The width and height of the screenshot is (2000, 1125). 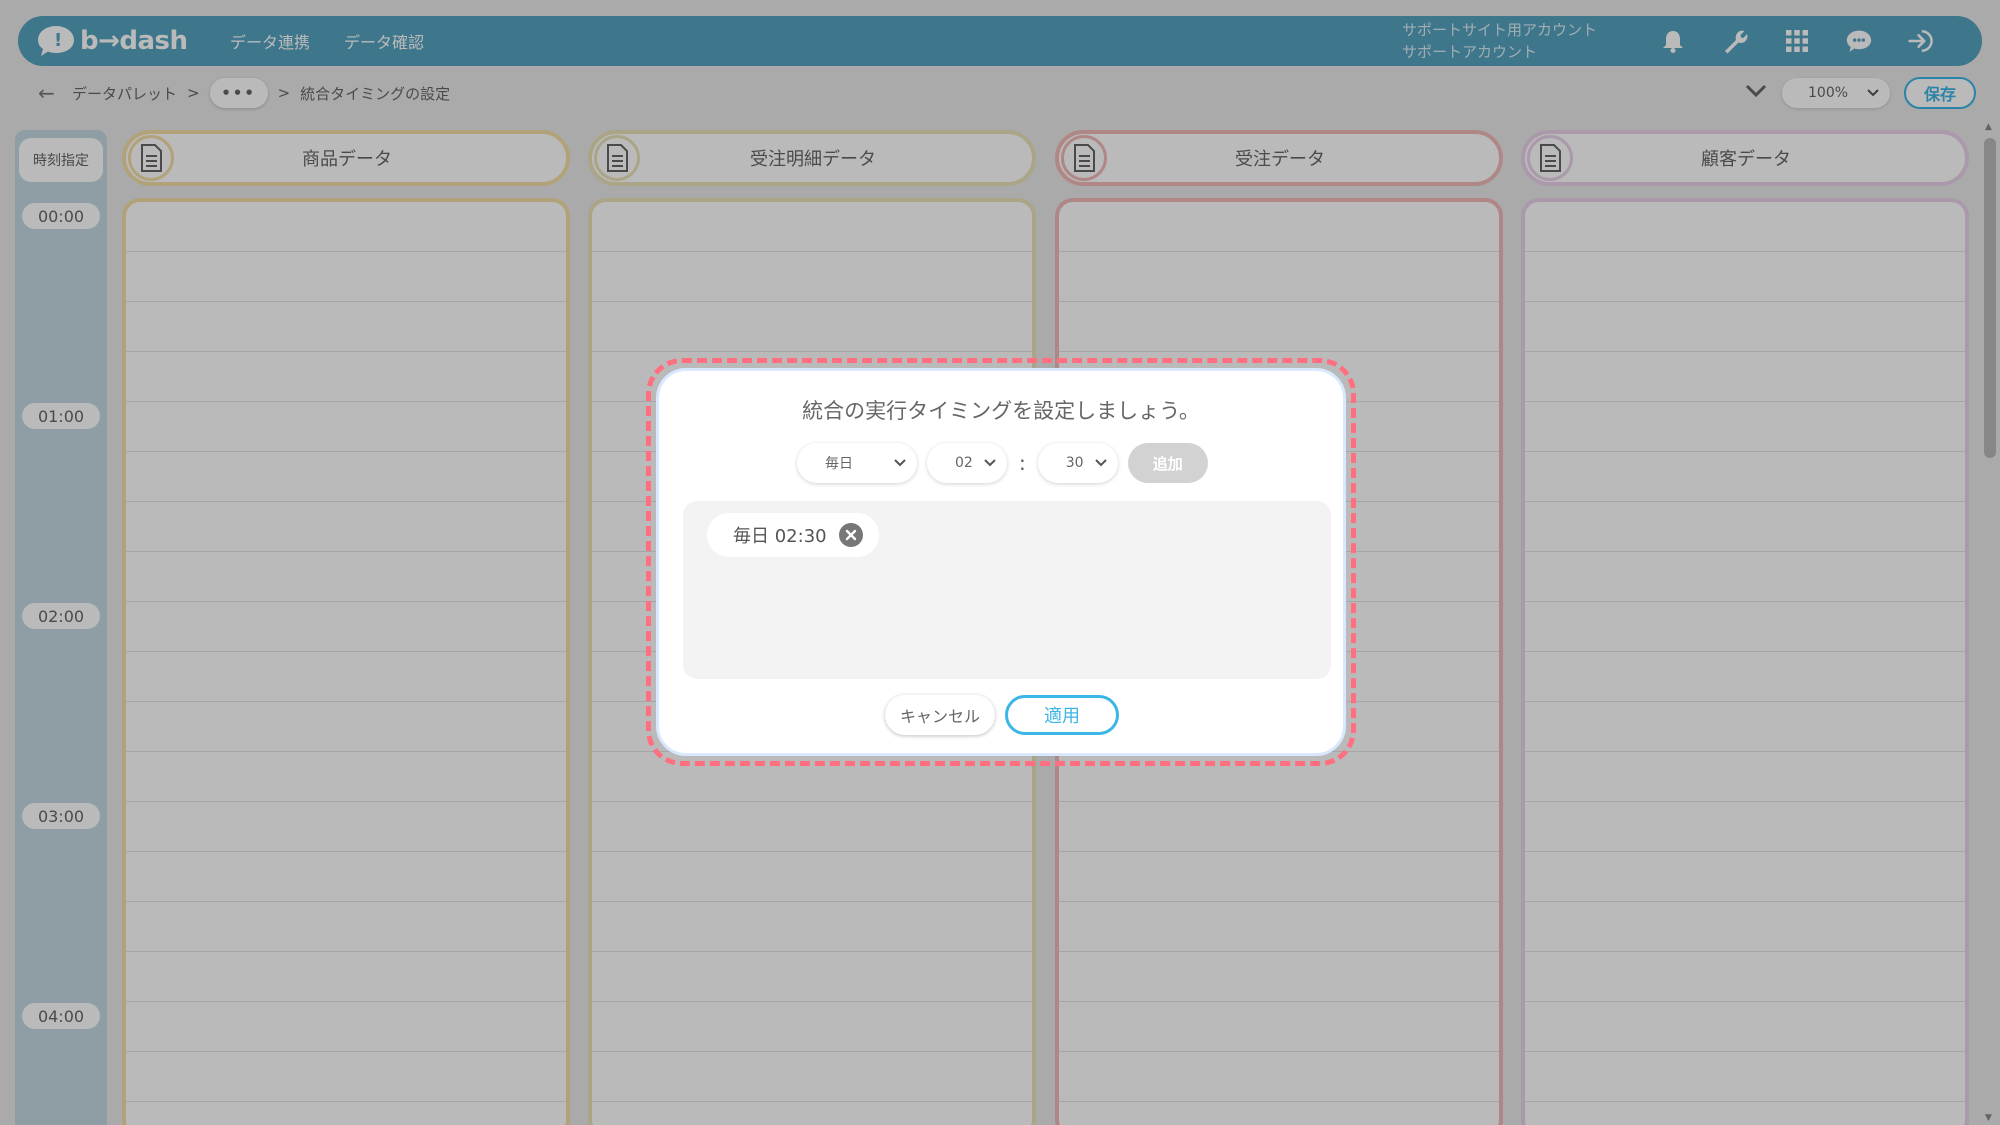 What do you see at coordinates (1062, 715) in the screenshot?
I see `apply-button: 適用` at bounding box center [1062, 715].